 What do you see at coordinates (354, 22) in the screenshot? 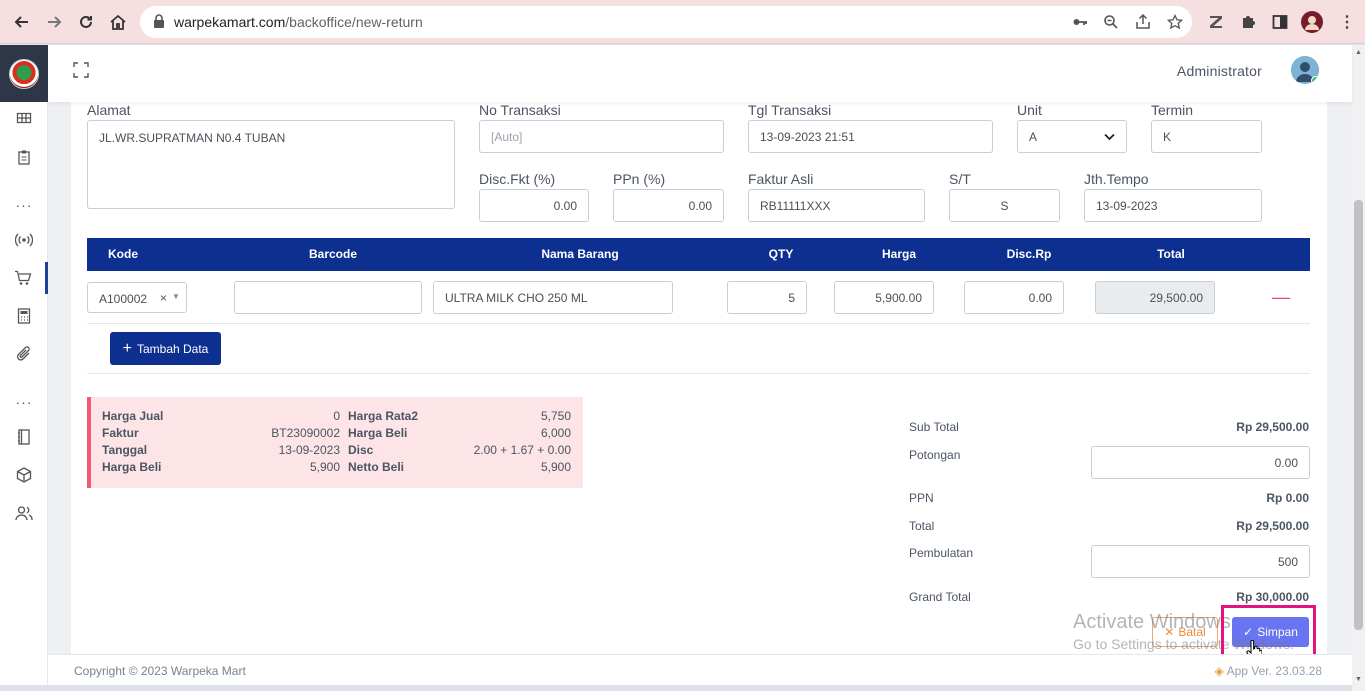
I see `url-path: /backoffice/new-return` at bounding box center [354, 22].